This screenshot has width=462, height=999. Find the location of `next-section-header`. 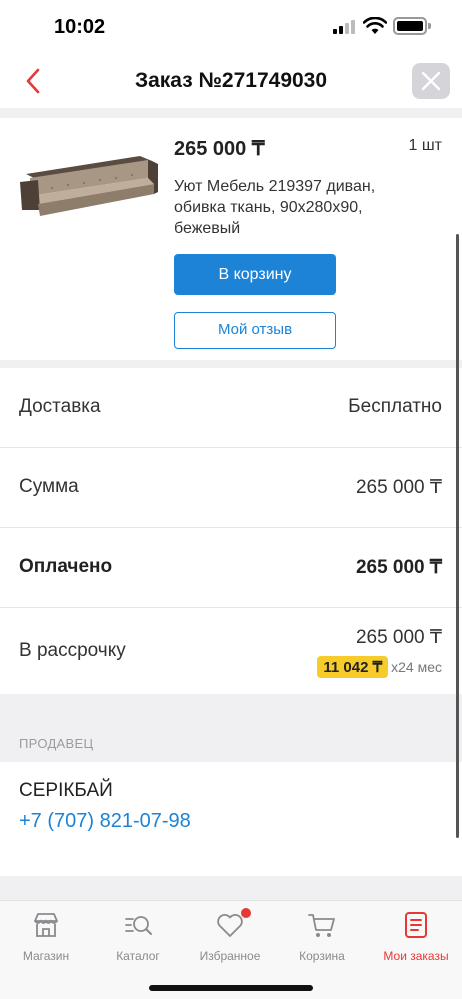

next-section-header is located at coordinates (231, 888).